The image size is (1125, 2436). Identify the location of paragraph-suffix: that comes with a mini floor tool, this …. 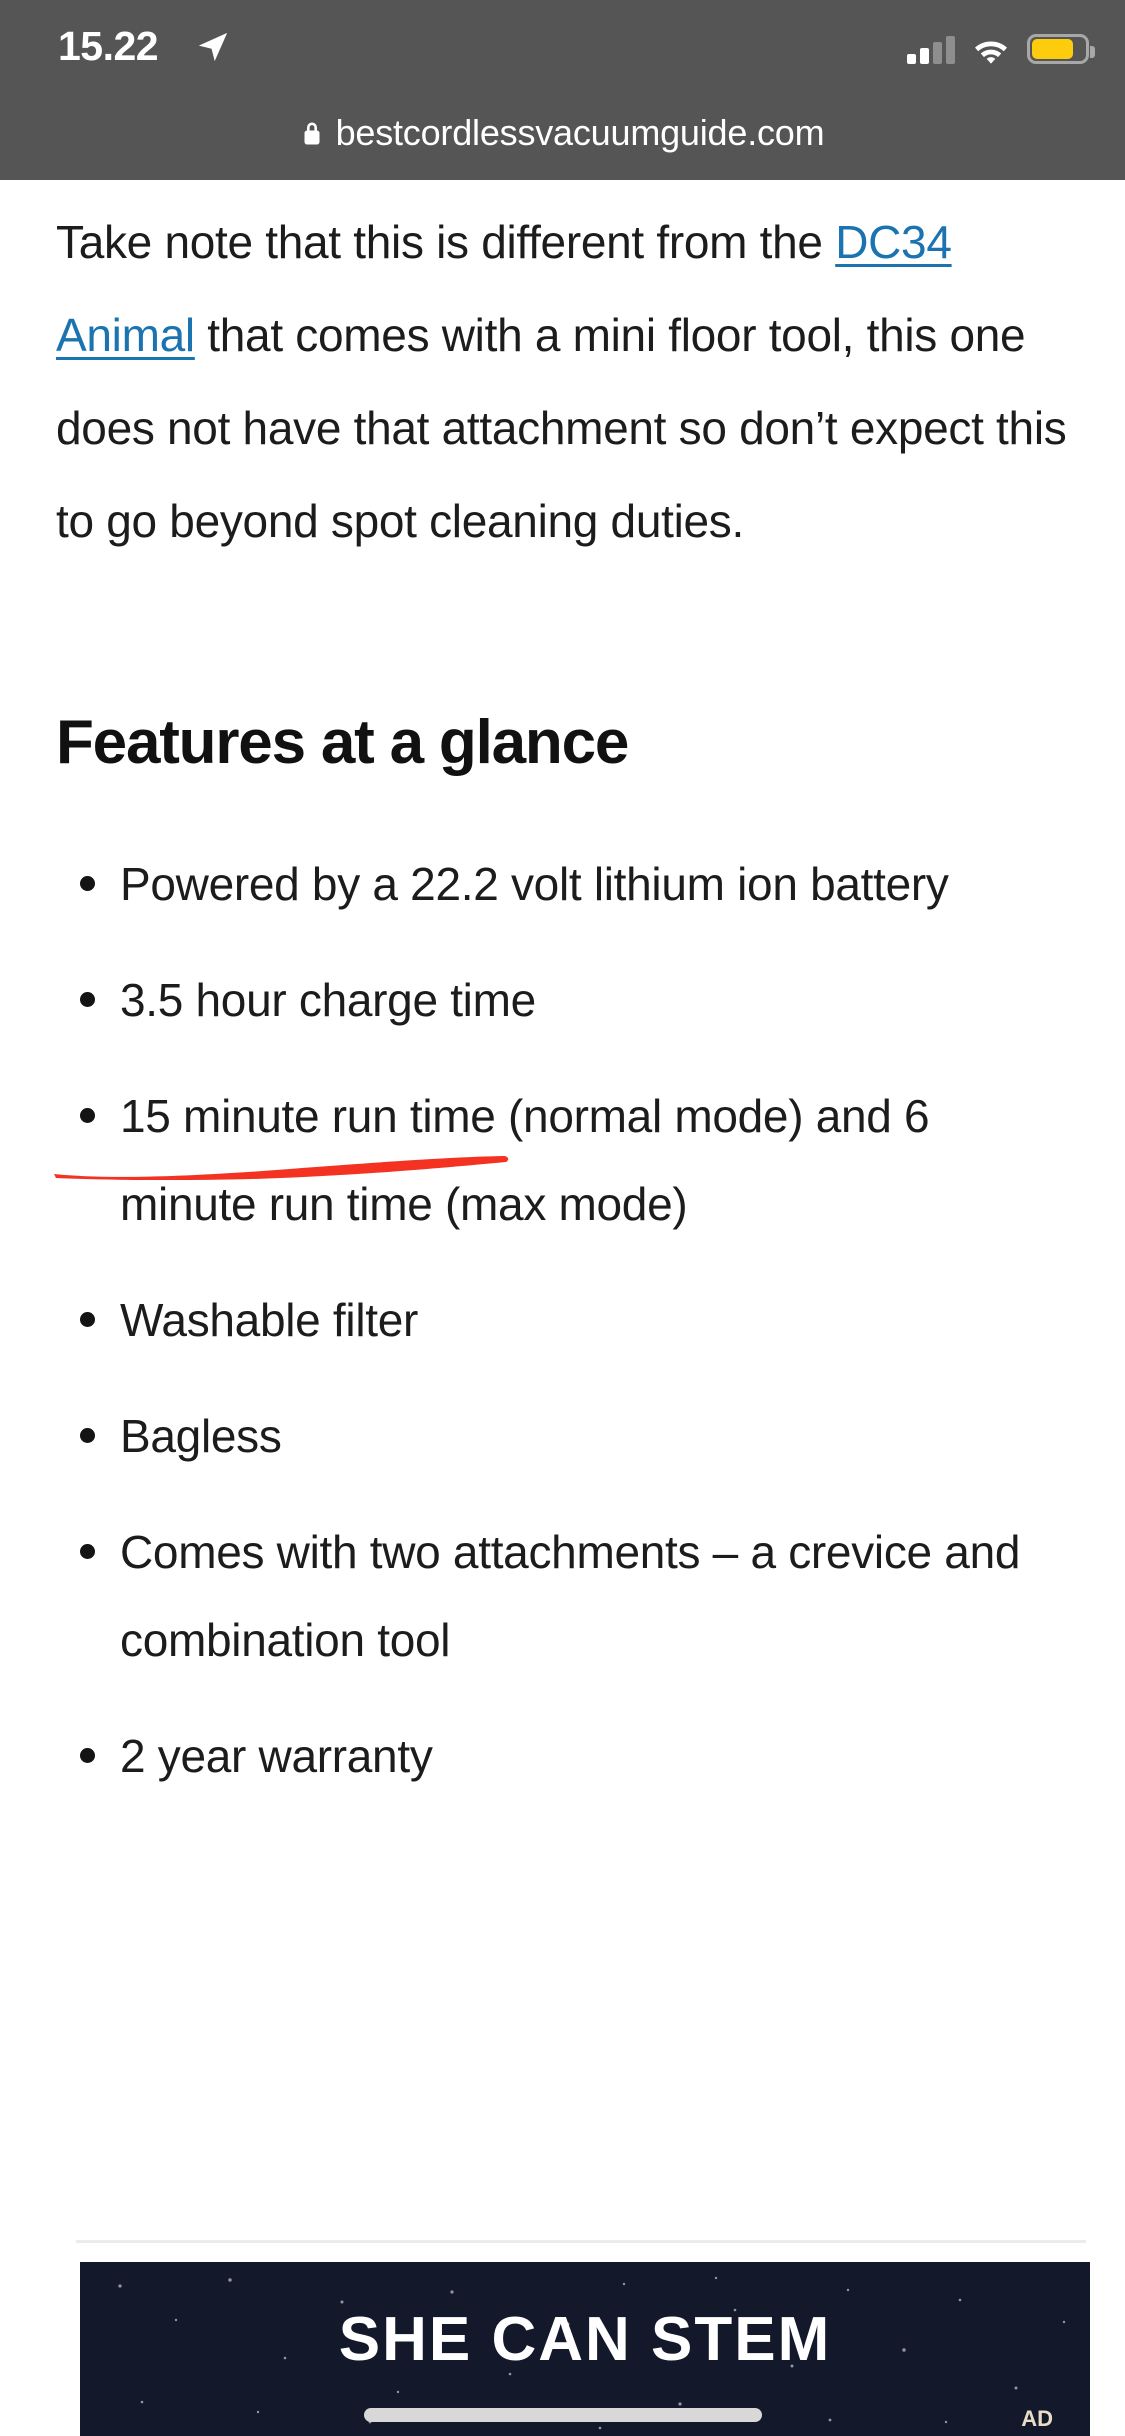
(561, 428).